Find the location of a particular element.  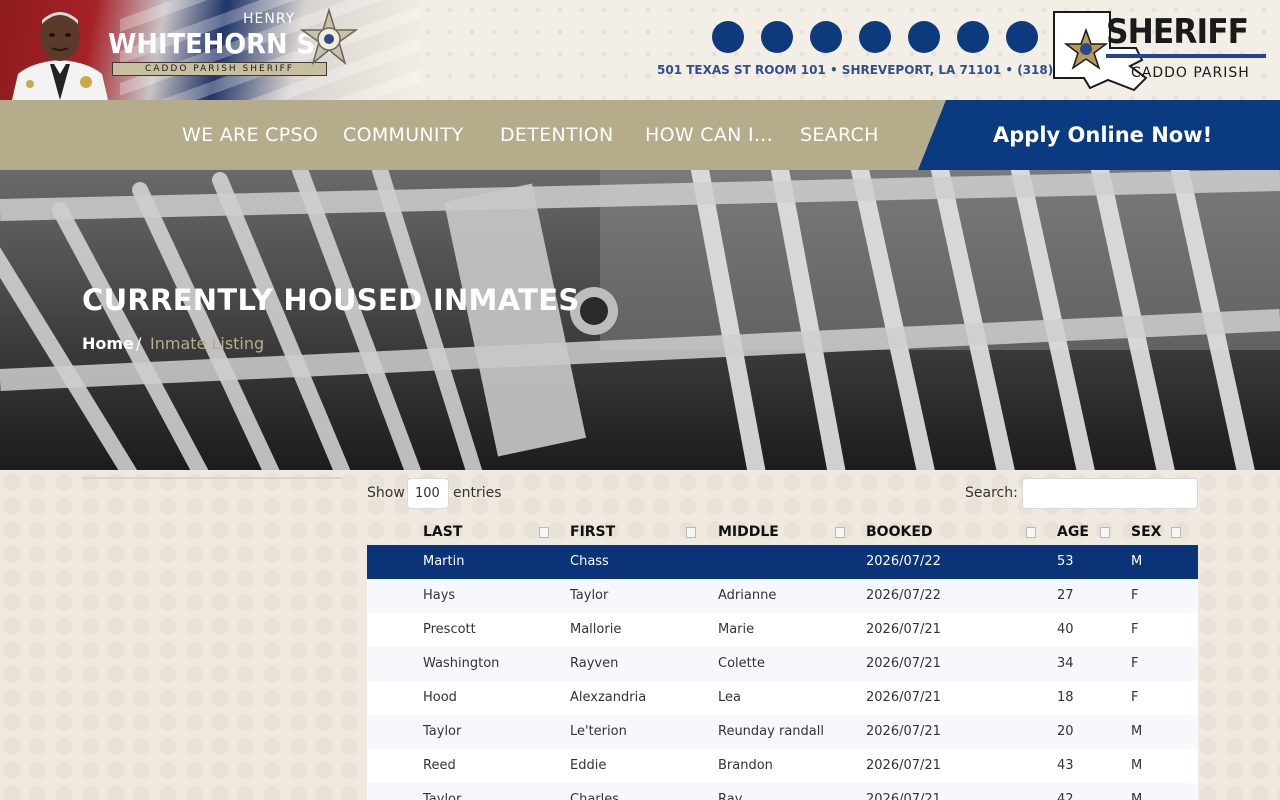

cell-age: 40 is located at coordinates (1065, 629).